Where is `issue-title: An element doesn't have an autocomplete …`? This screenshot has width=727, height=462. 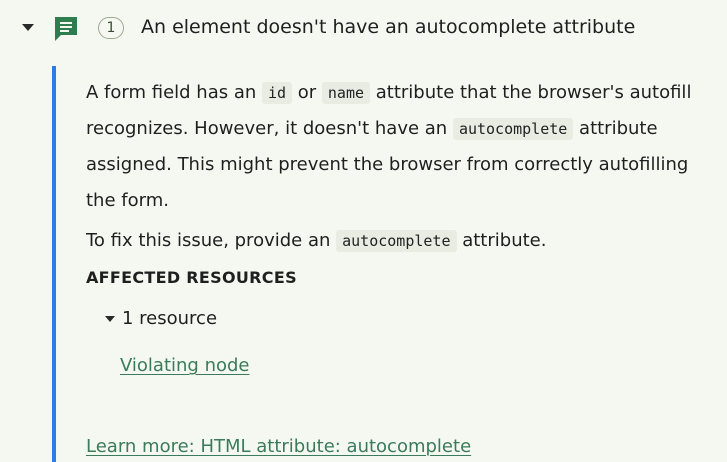
issue-title: An element doesn't have an autocomplete … is located at coordinates (388, 27).